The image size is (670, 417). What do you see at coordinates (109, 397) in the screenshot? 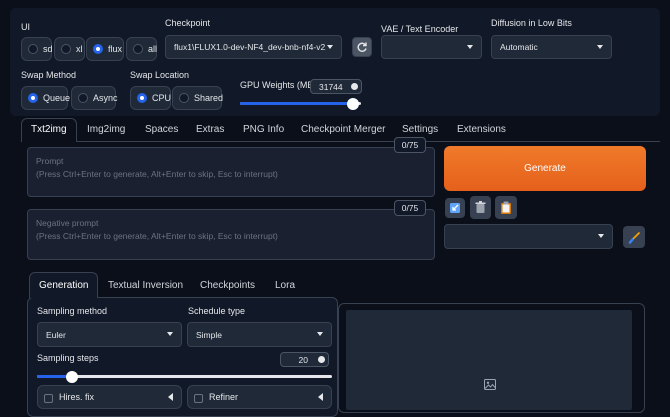
I see `hires-fix-accordion: Hires. fix` at bounding box center [109, 397].